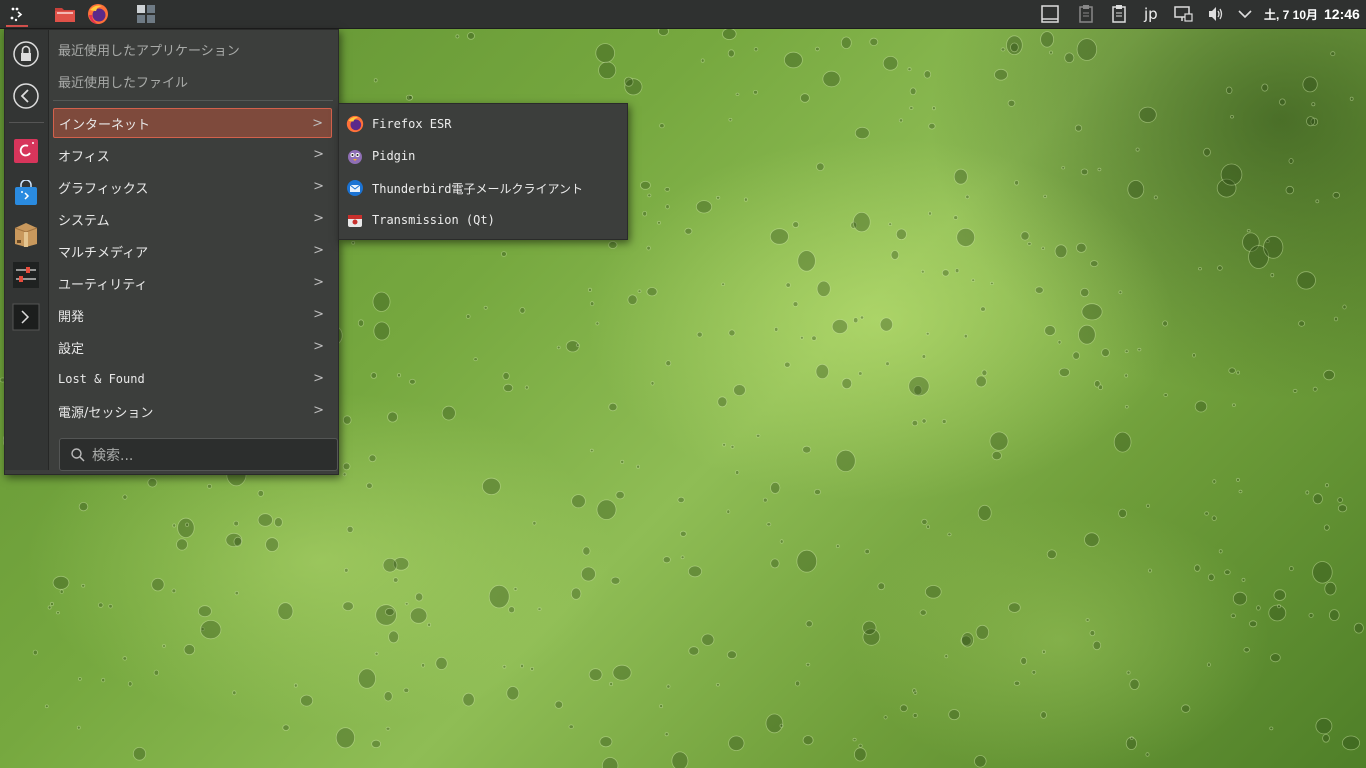 The width and height of the screenshot is (1366, 768). What do you see at coordinates (1151, 14) in the screenshot?
I see `keyboard-layout-indicator: jp` at bounding box center [1151, 14].